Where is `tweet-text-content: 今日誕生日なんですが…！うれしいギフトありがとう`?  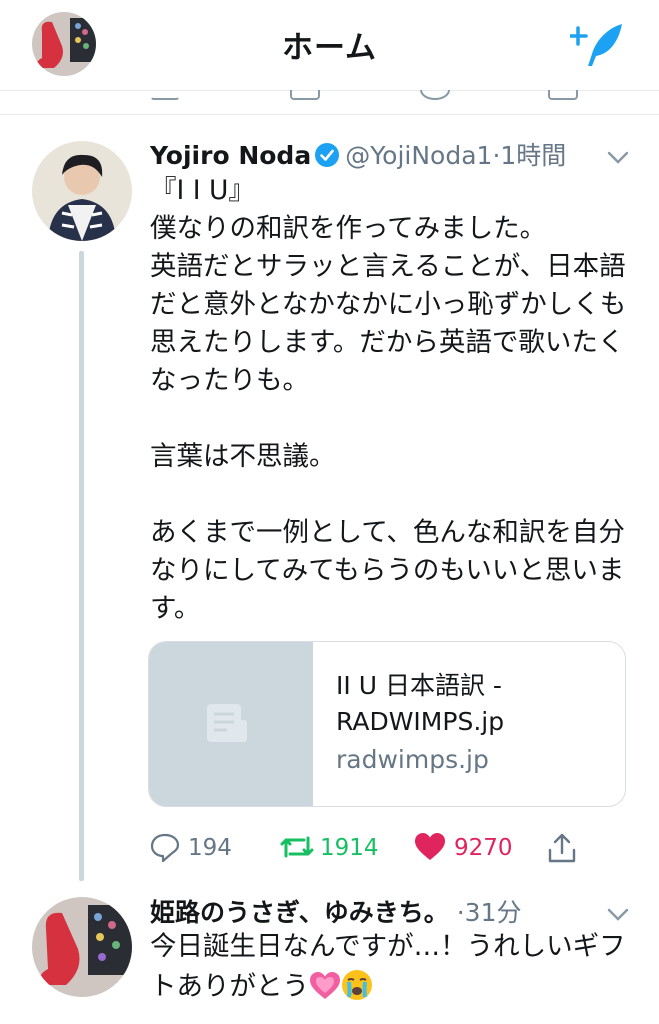 tweet-text-content: 今日誕生日なんですが…！うれしいギフトありがとう is located at coordinates (388, 966).